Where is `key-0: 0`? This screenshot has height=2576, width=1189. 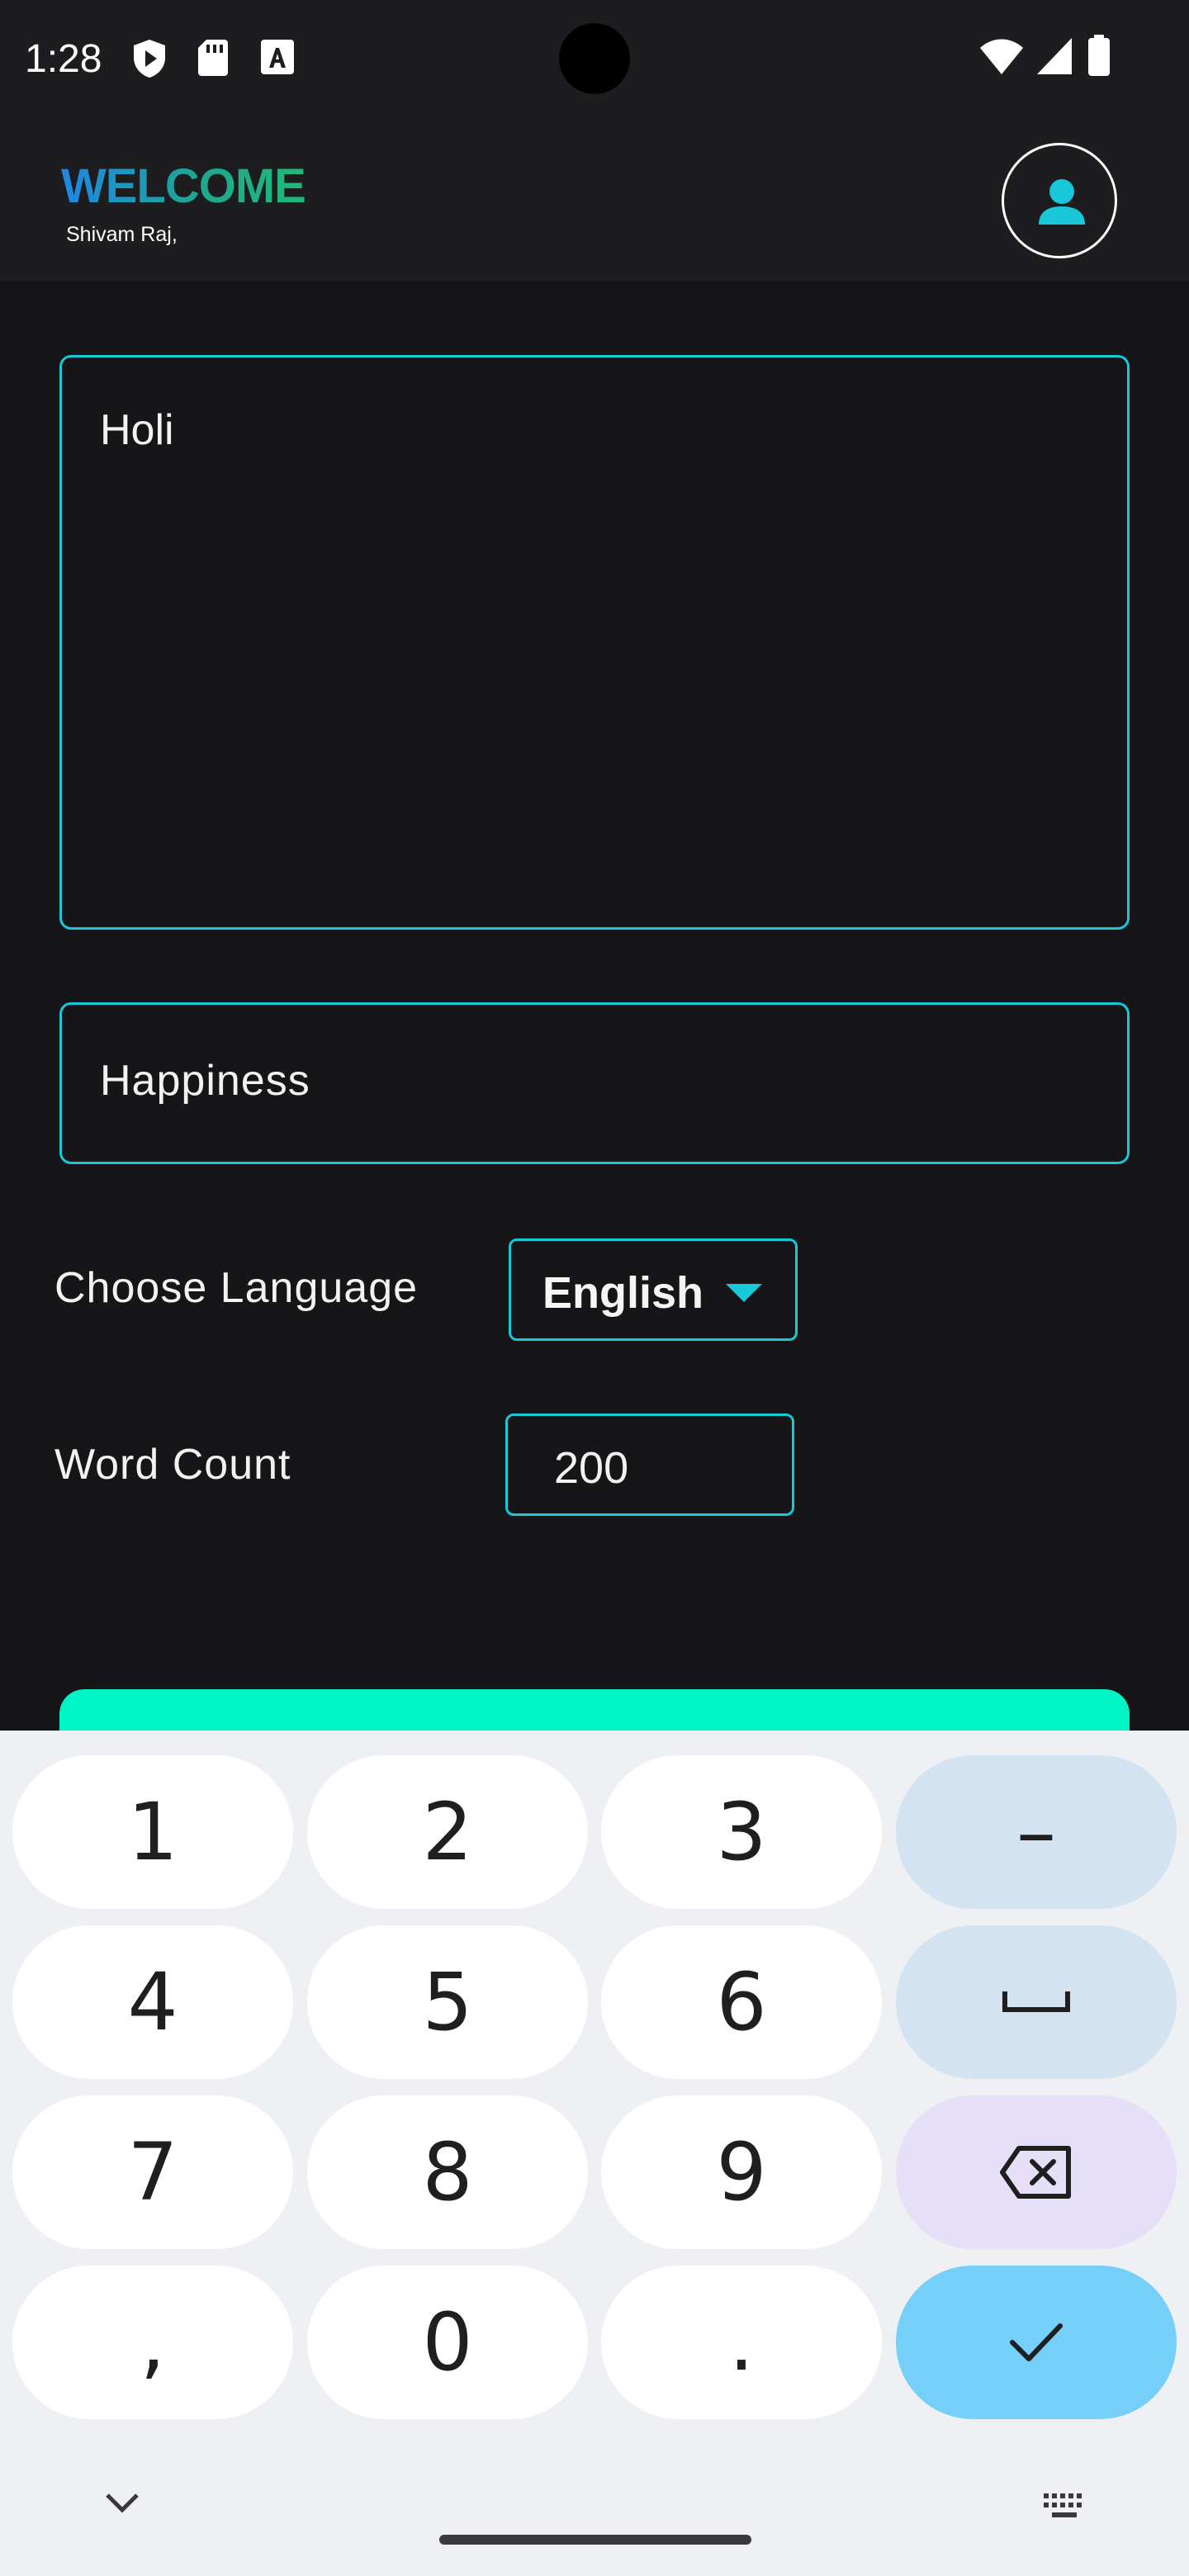 key-0: 0 is located at coordinates (447, 2342).